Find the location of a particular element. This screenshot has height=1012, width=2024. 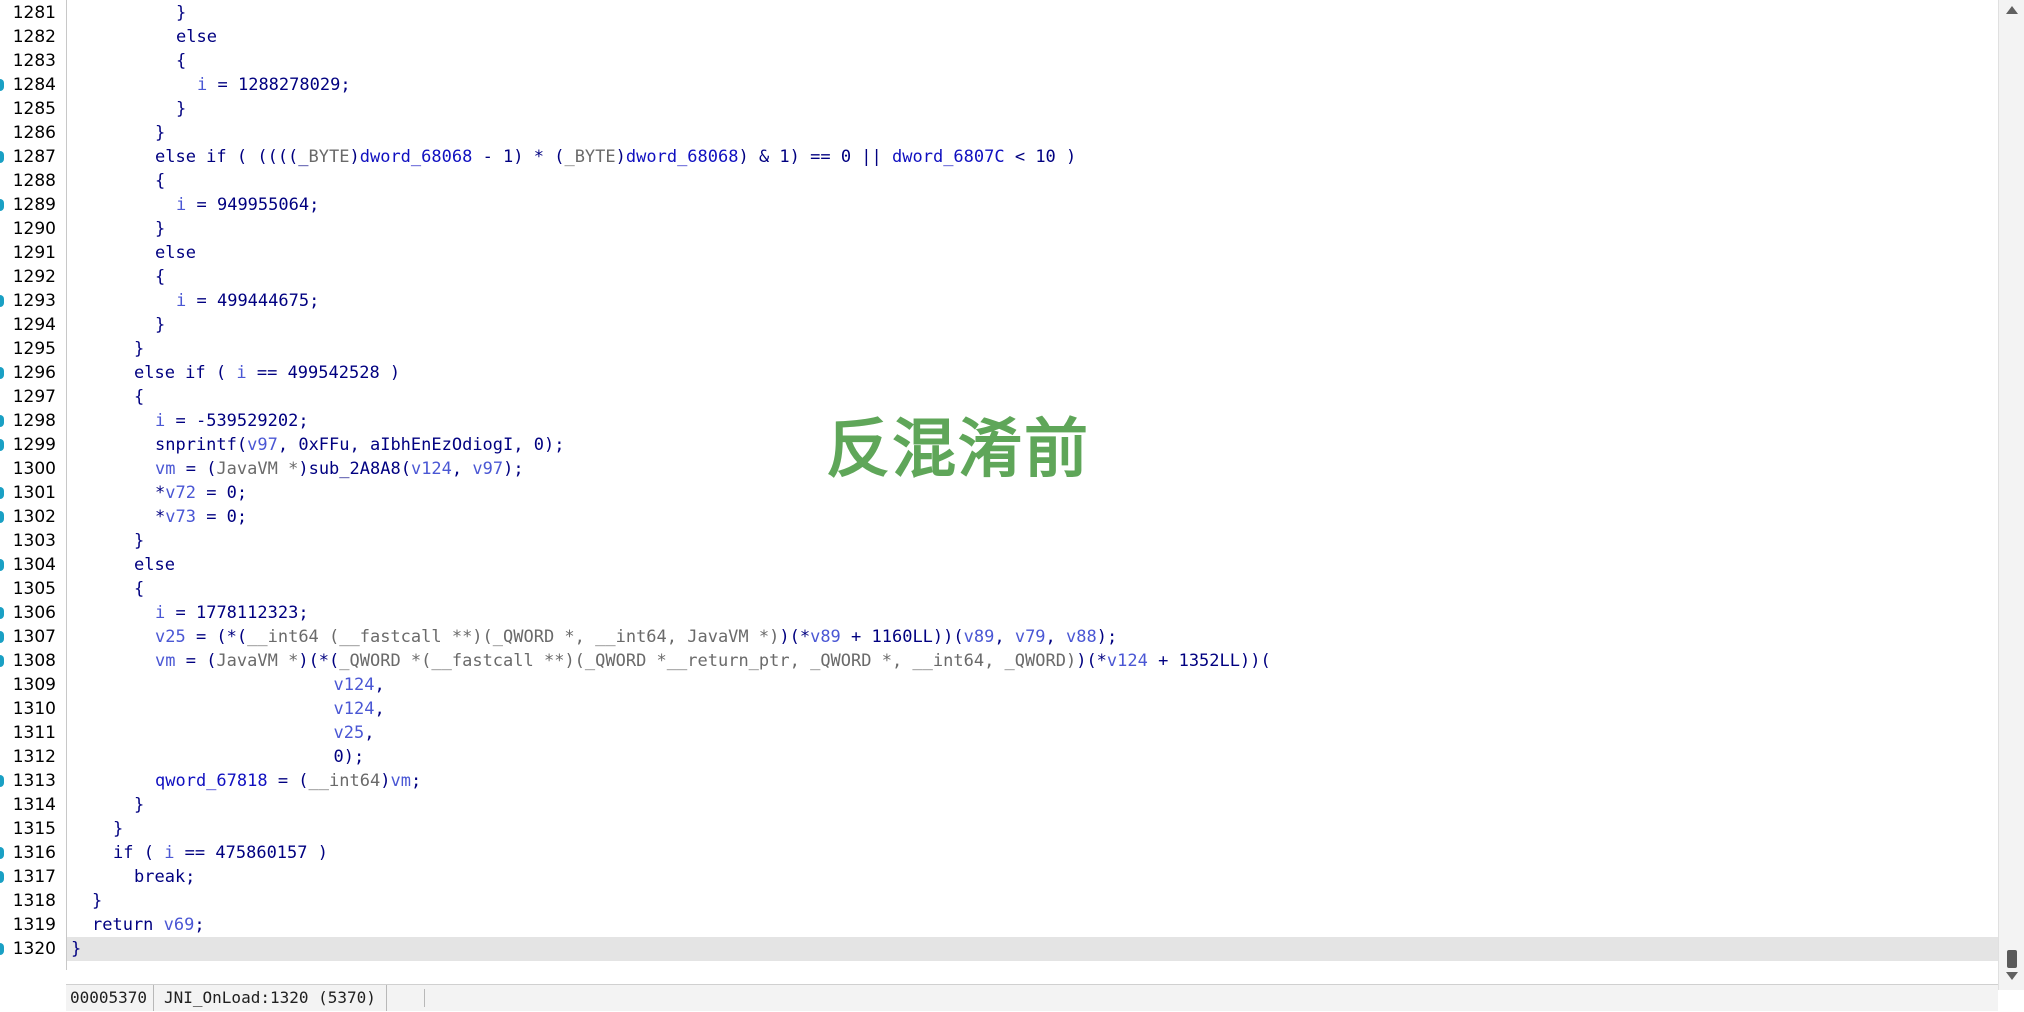

variable-token: v88 is located at coordinates (1081, 637).